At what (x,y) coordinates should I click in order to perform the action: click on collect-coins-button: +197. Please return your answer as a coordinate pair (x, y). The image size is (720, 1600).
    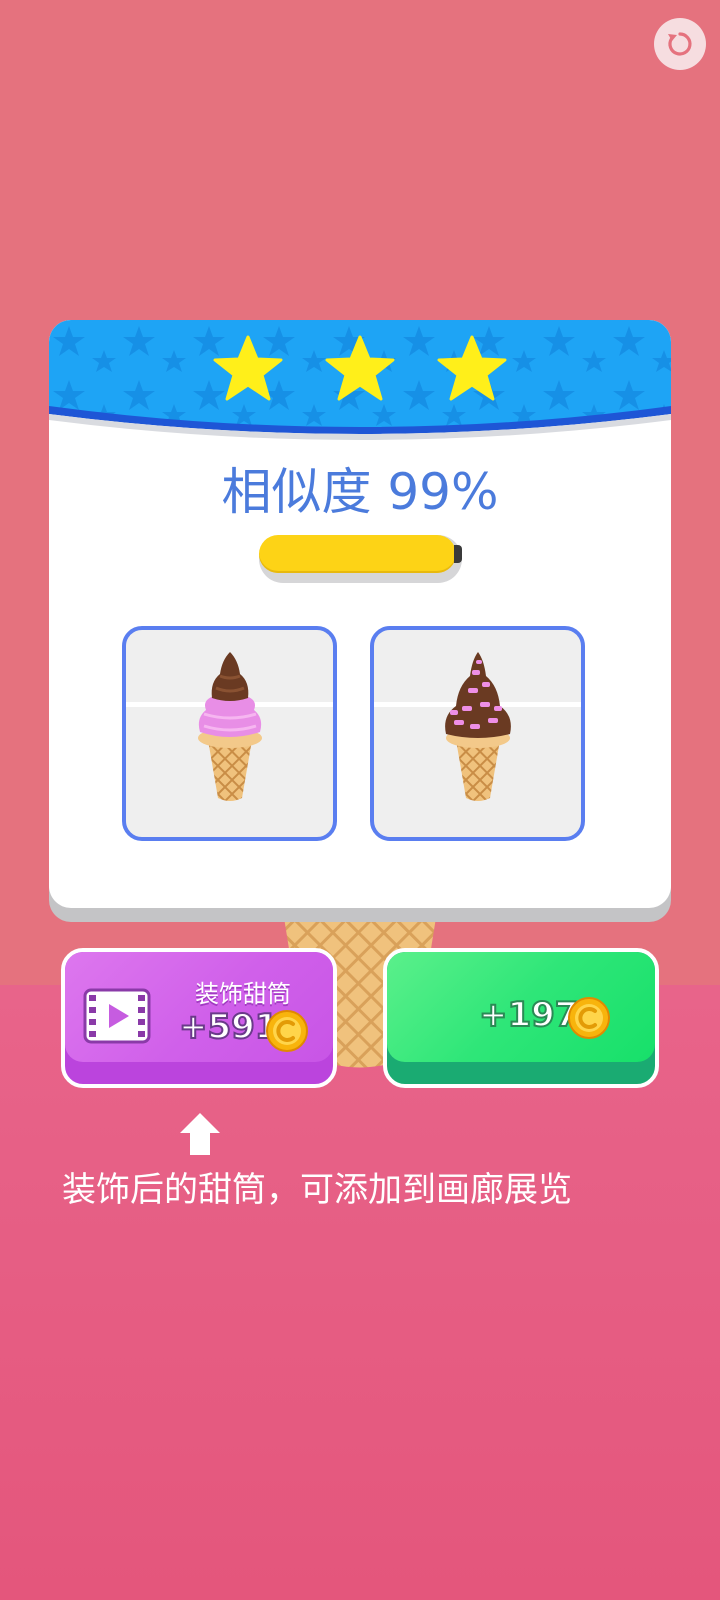
    Looking at the image, I should click on (521, 1018).